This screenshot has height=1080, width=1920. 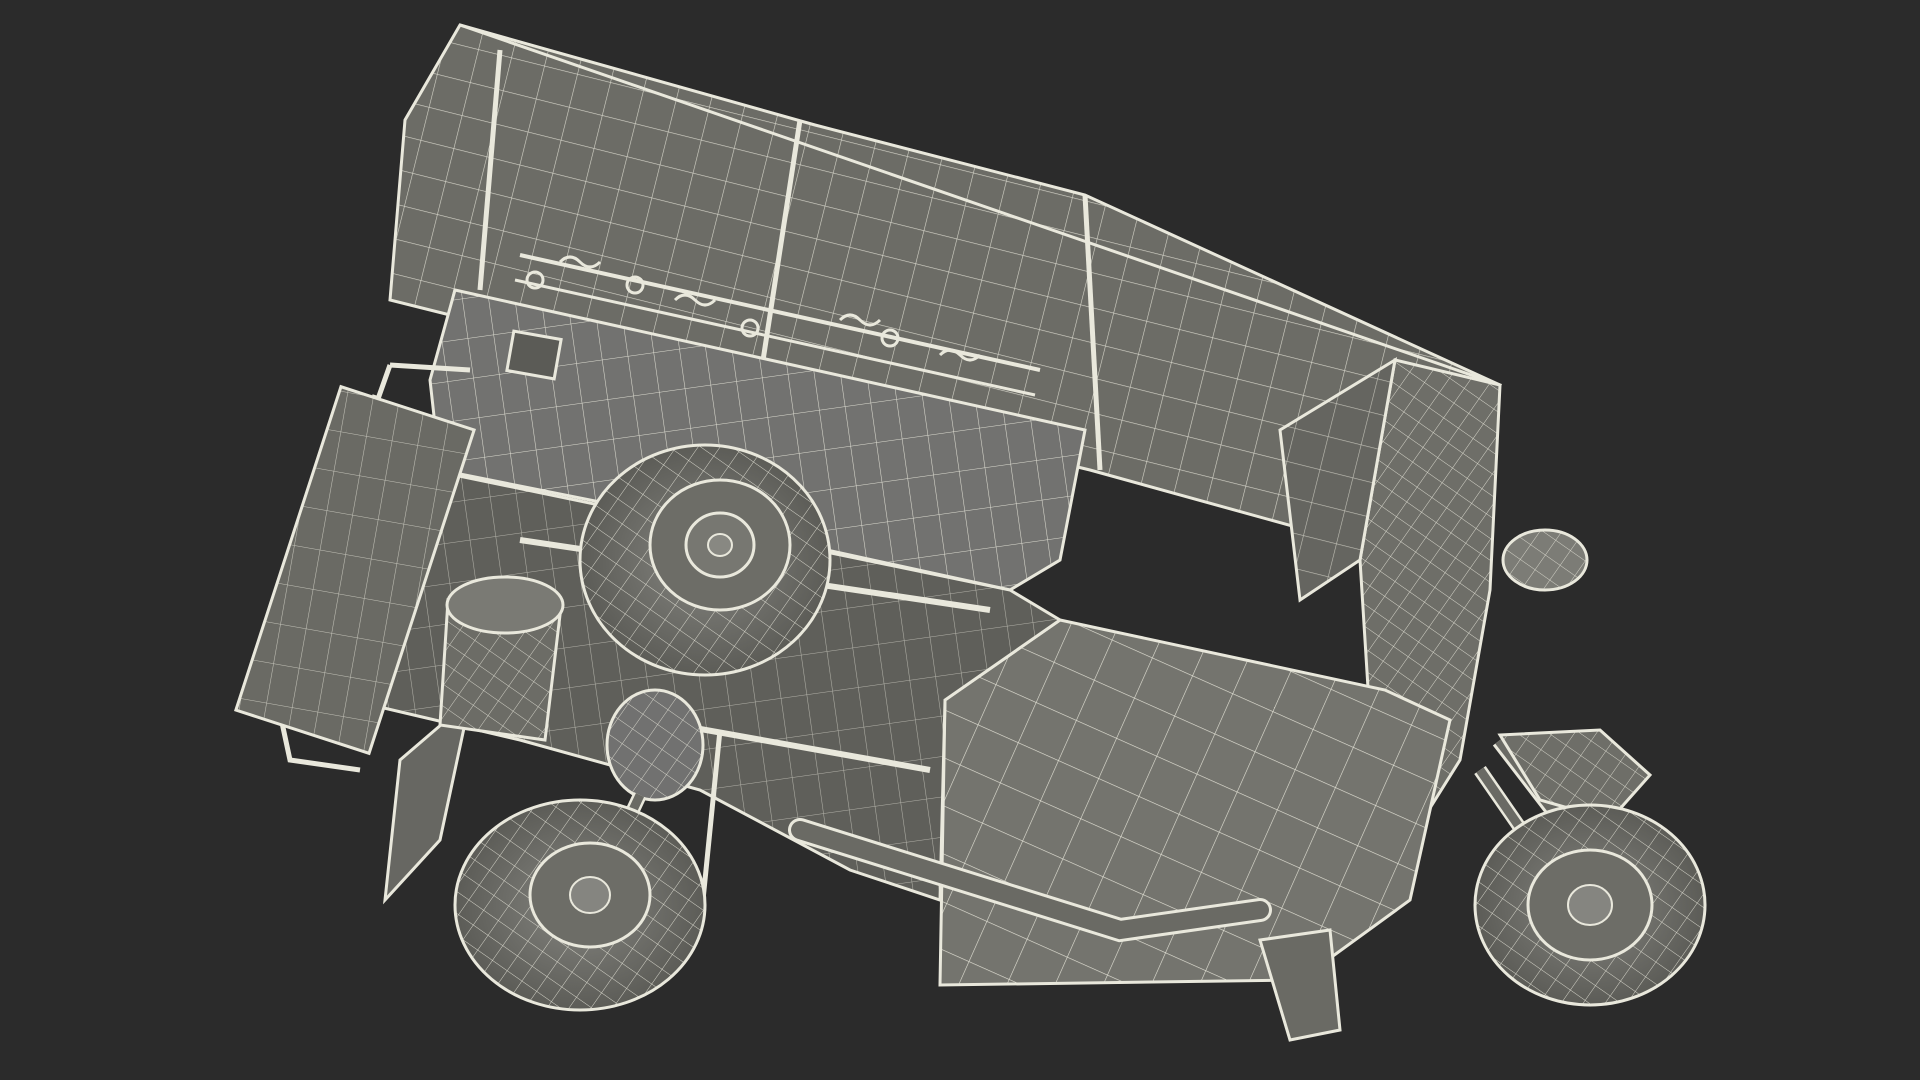 I want to click on side-step, so click(x=1300, y=985).